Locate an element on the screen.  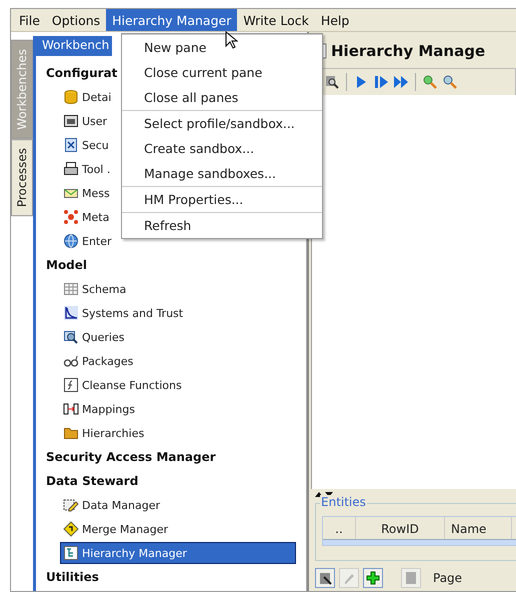
folder-icon is located at coordinates (71, 433).